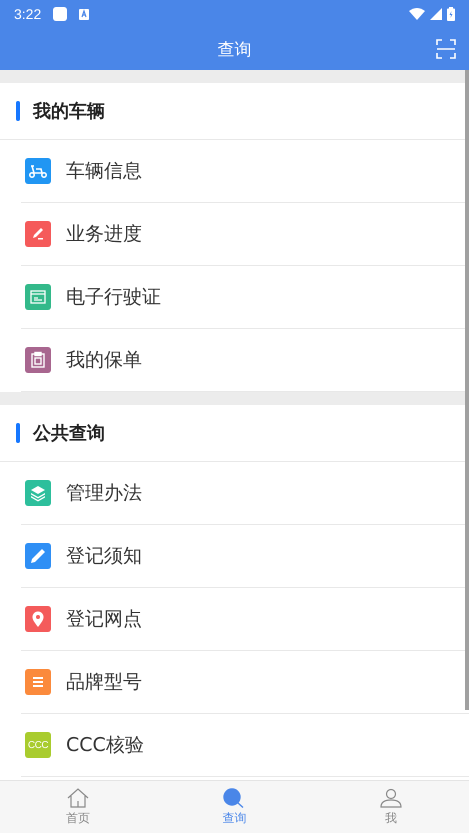  Describe the element at coordinates (234, 798) in the screenshot. I see `search-icon` at that location.